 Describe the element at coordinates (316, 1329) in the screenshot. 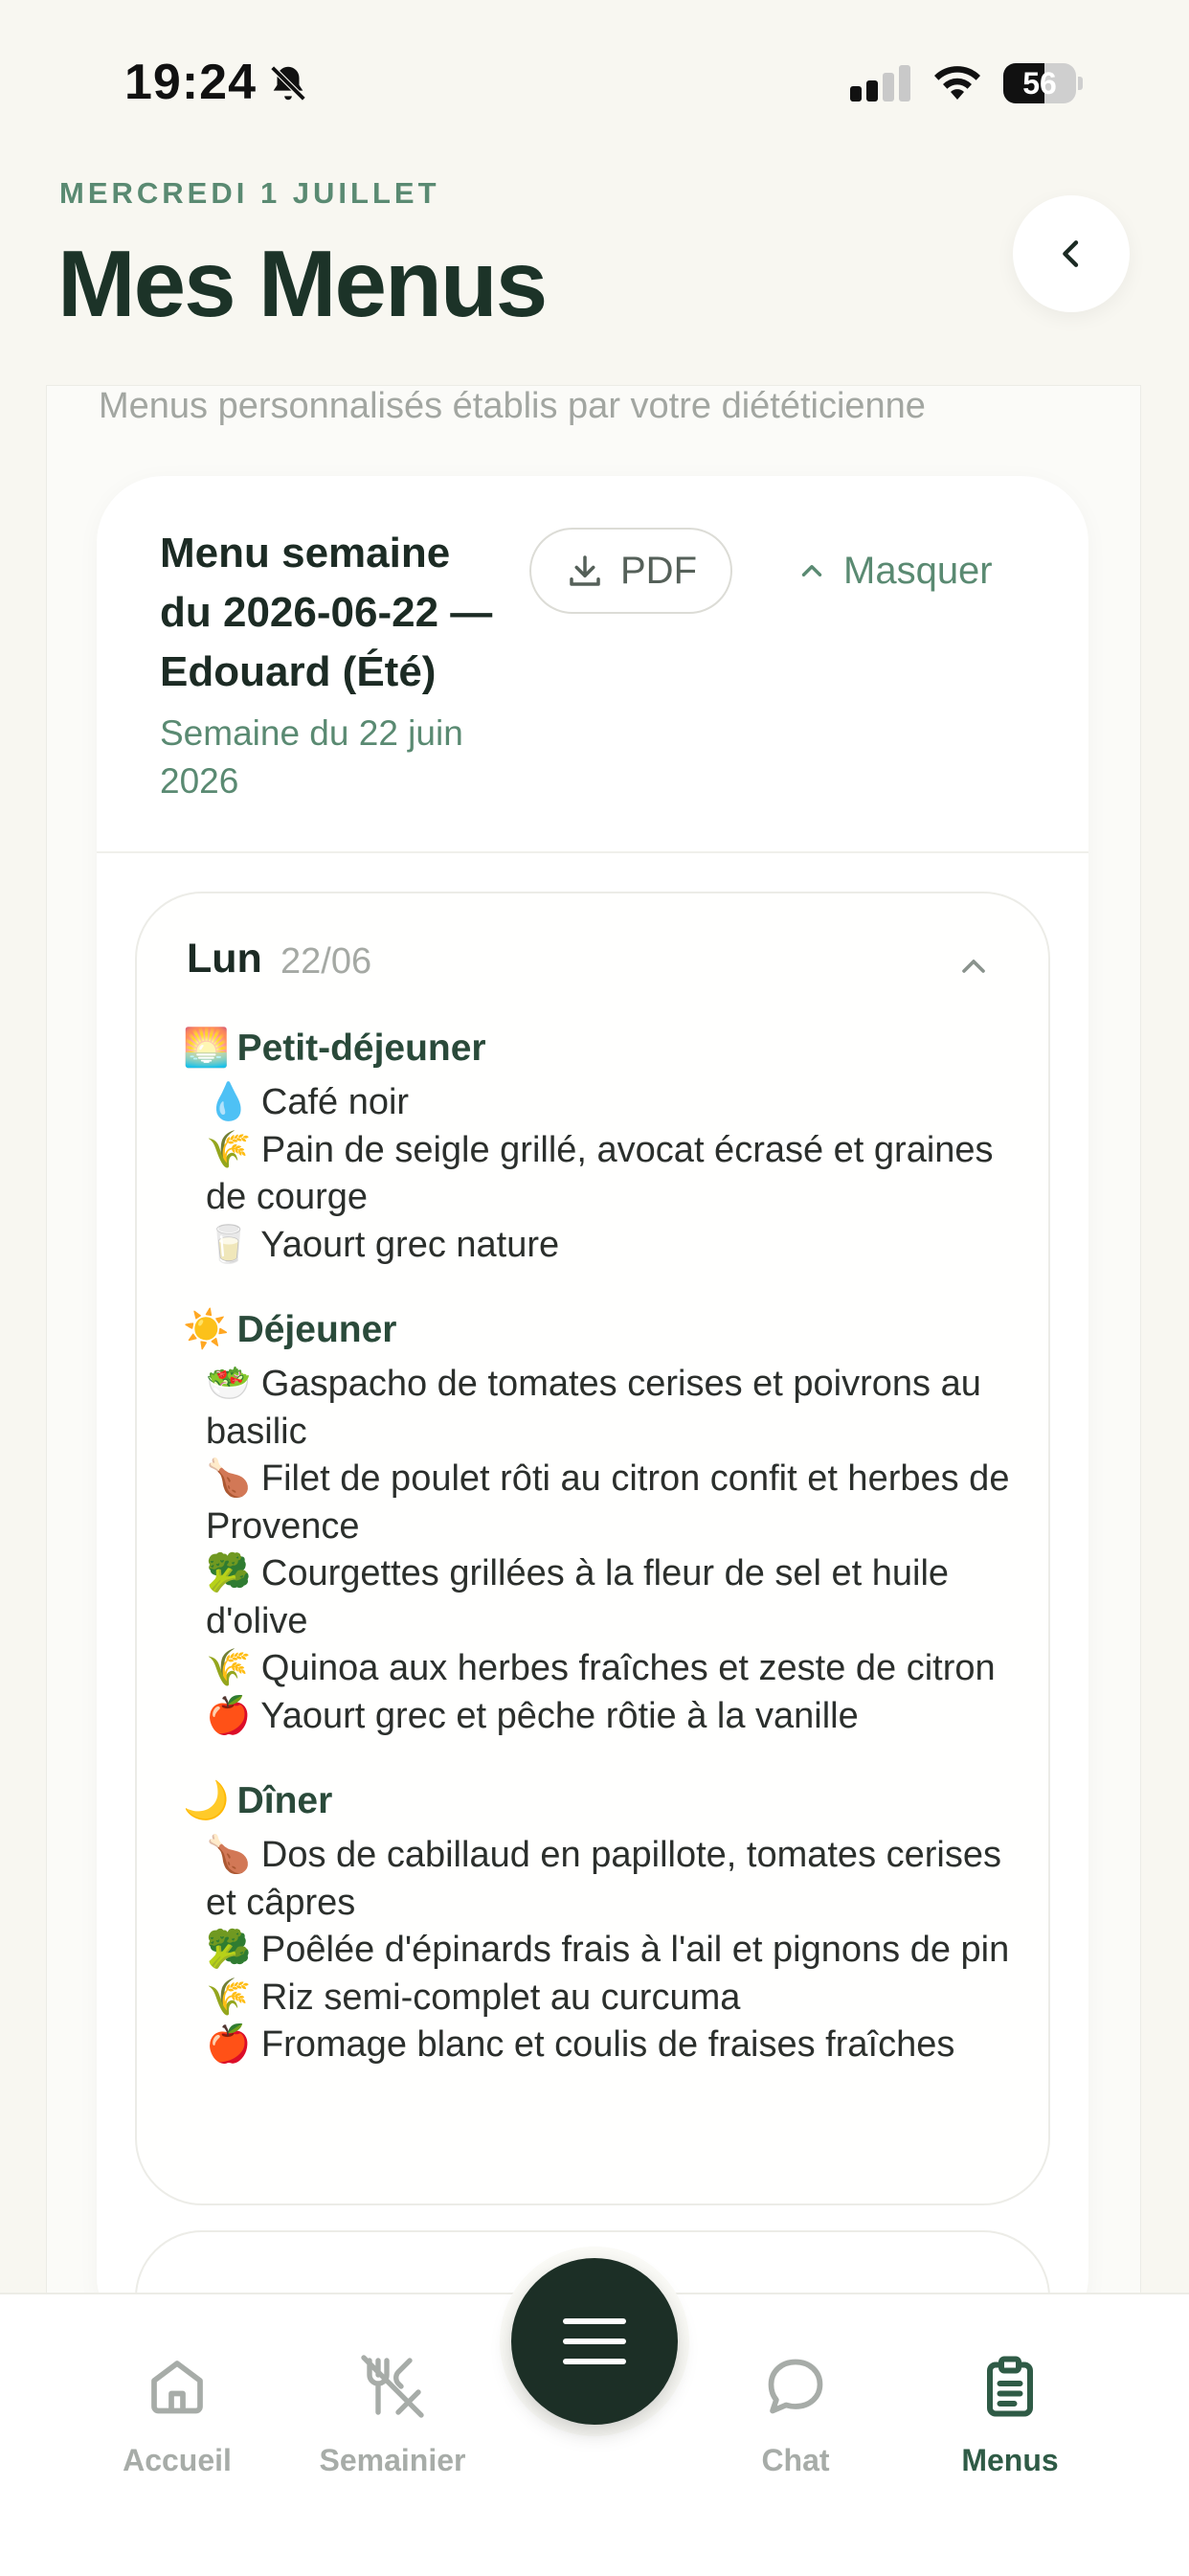

I see `meal-label: Déjeuner` at that location.